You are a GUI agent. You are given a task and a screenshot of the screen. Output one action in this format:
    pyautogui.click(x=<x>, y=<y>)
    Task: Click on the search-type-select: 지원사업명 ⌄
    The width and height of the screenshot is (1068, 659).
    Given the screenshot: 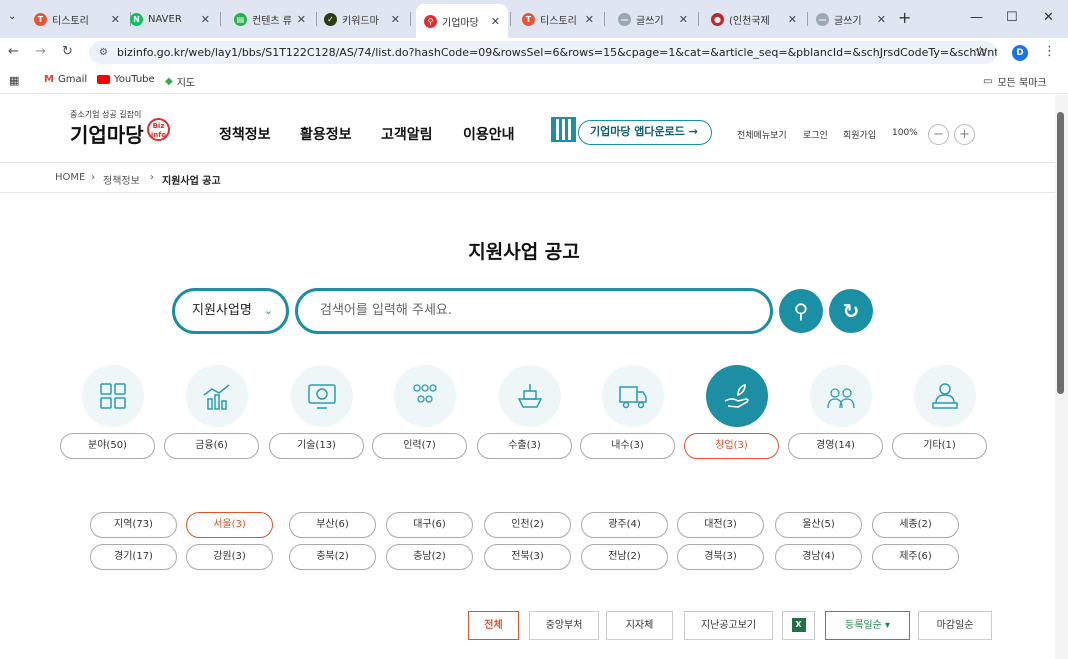 What is the action you would take?
    pyautogui.click(x=230, y=311)
    